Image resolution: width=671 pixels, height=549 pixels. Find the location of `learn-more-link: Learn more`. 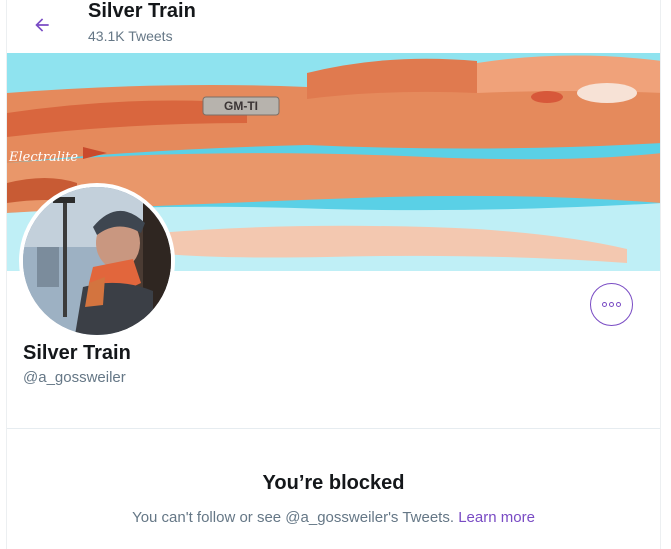

learn-more-link: Learn more is located at coordinates (496, 517).